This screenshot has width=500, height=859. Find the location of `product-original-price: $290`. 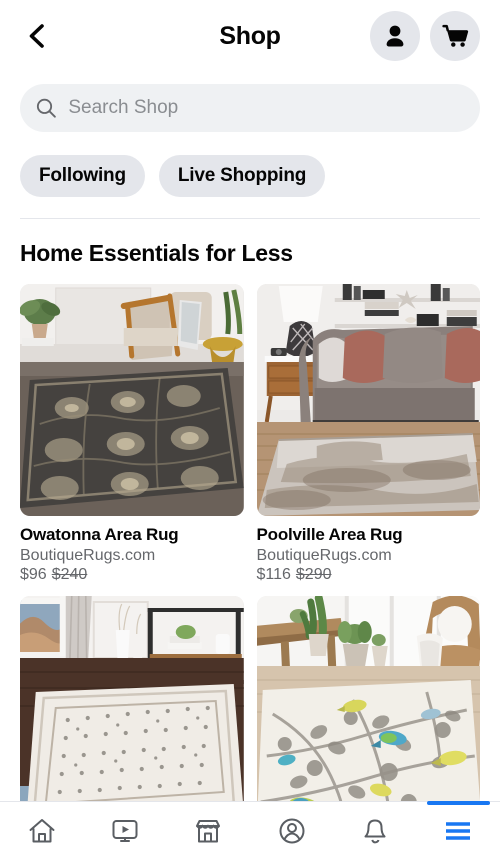

product-original-price: $290 is located at coordinates (313, 574).